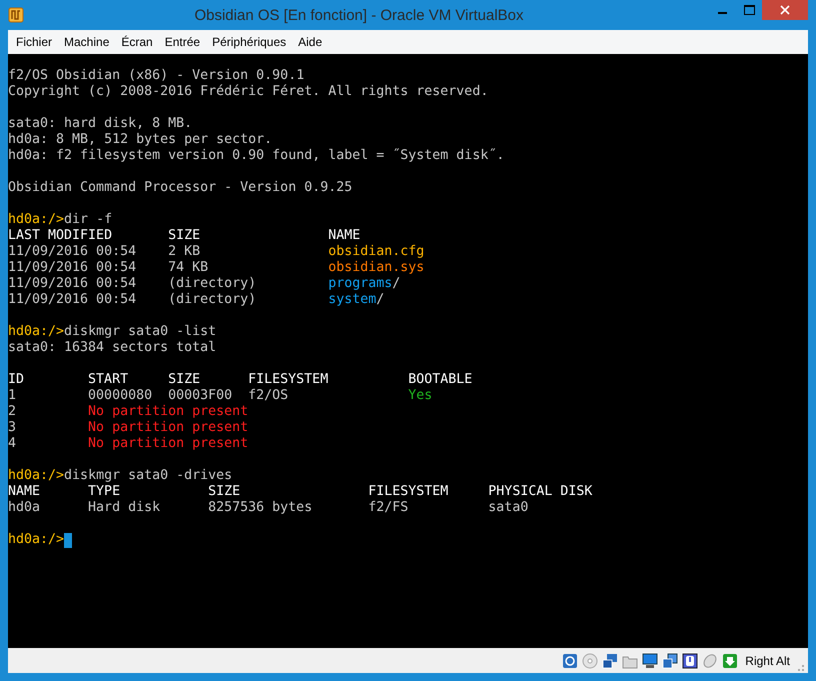 This screenshot has width=816, height=681. Describe the element at coordinates (268, 395) in the screenshot. I see `filesystem-cell: f2/OS` at that location.